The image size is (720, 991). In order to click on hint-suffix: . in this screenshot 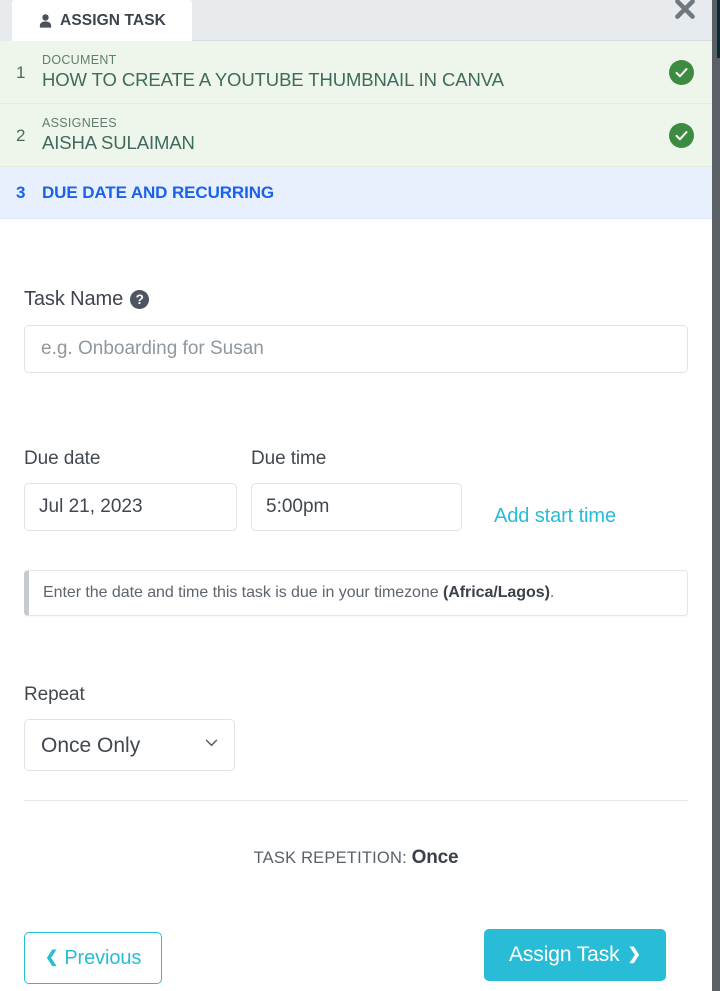, I will do `click(552, 592)`.